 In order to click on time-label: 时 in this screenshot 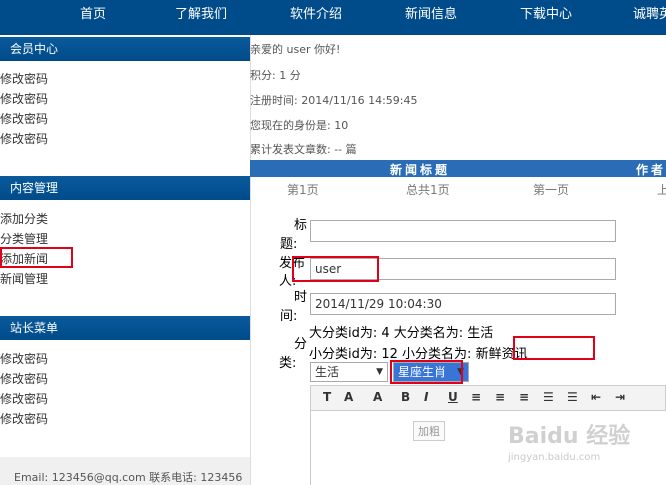, I will do `click(301, 297)`.